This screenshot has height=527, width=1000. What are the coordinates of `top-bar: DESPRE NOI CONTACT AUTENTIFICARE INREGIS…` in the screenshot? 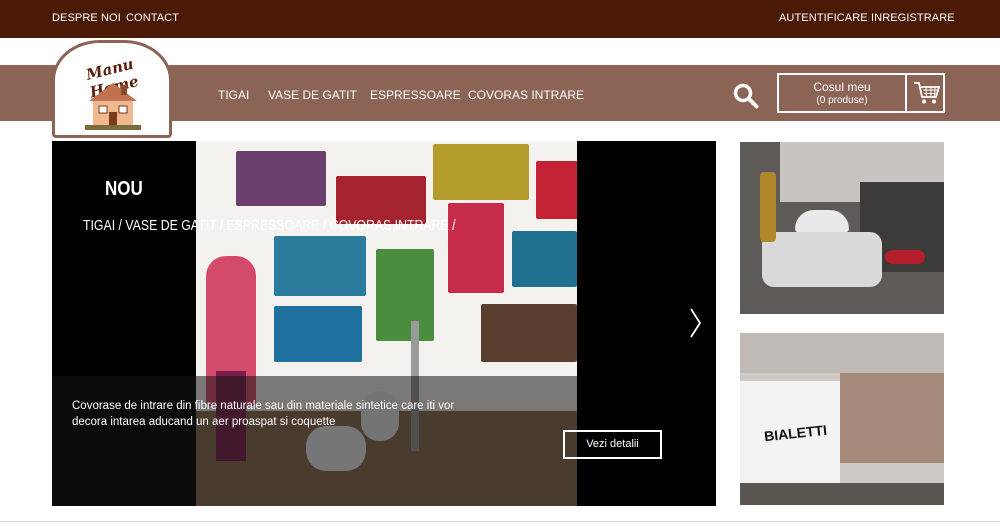 It's located at (500, 19).